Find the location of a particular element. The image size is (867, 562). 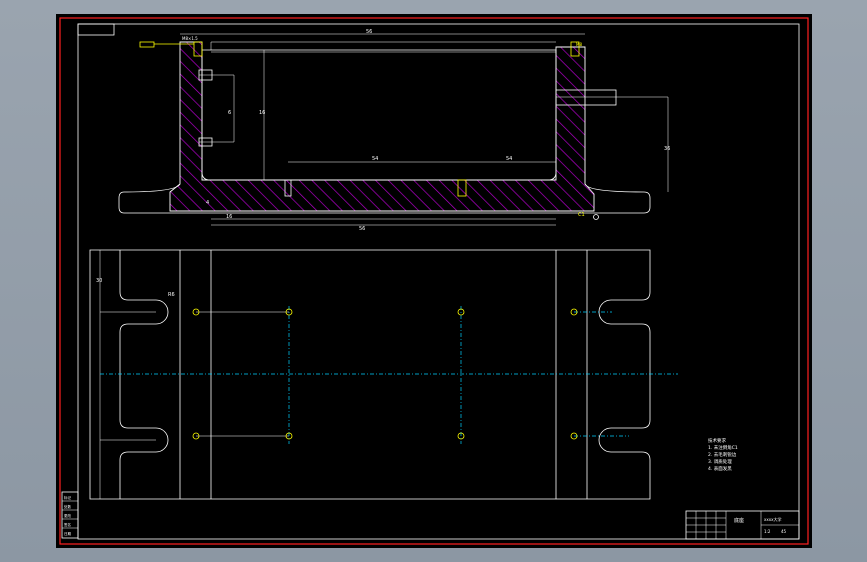

dim-left-height: 30 is located at coordinates (99, 281).